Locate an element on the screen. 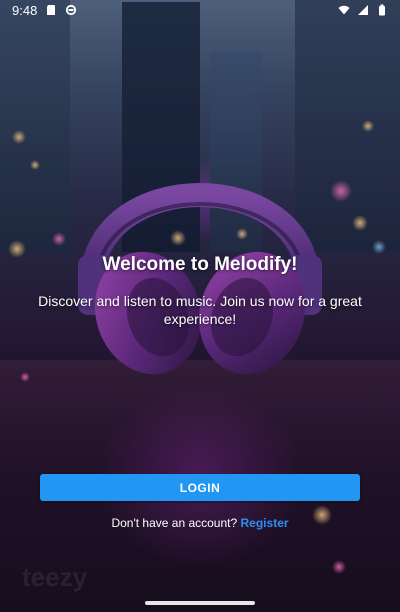 The image size is (400, 612). register-prompt: Don't have an account? is located at coordinates (174, 523).